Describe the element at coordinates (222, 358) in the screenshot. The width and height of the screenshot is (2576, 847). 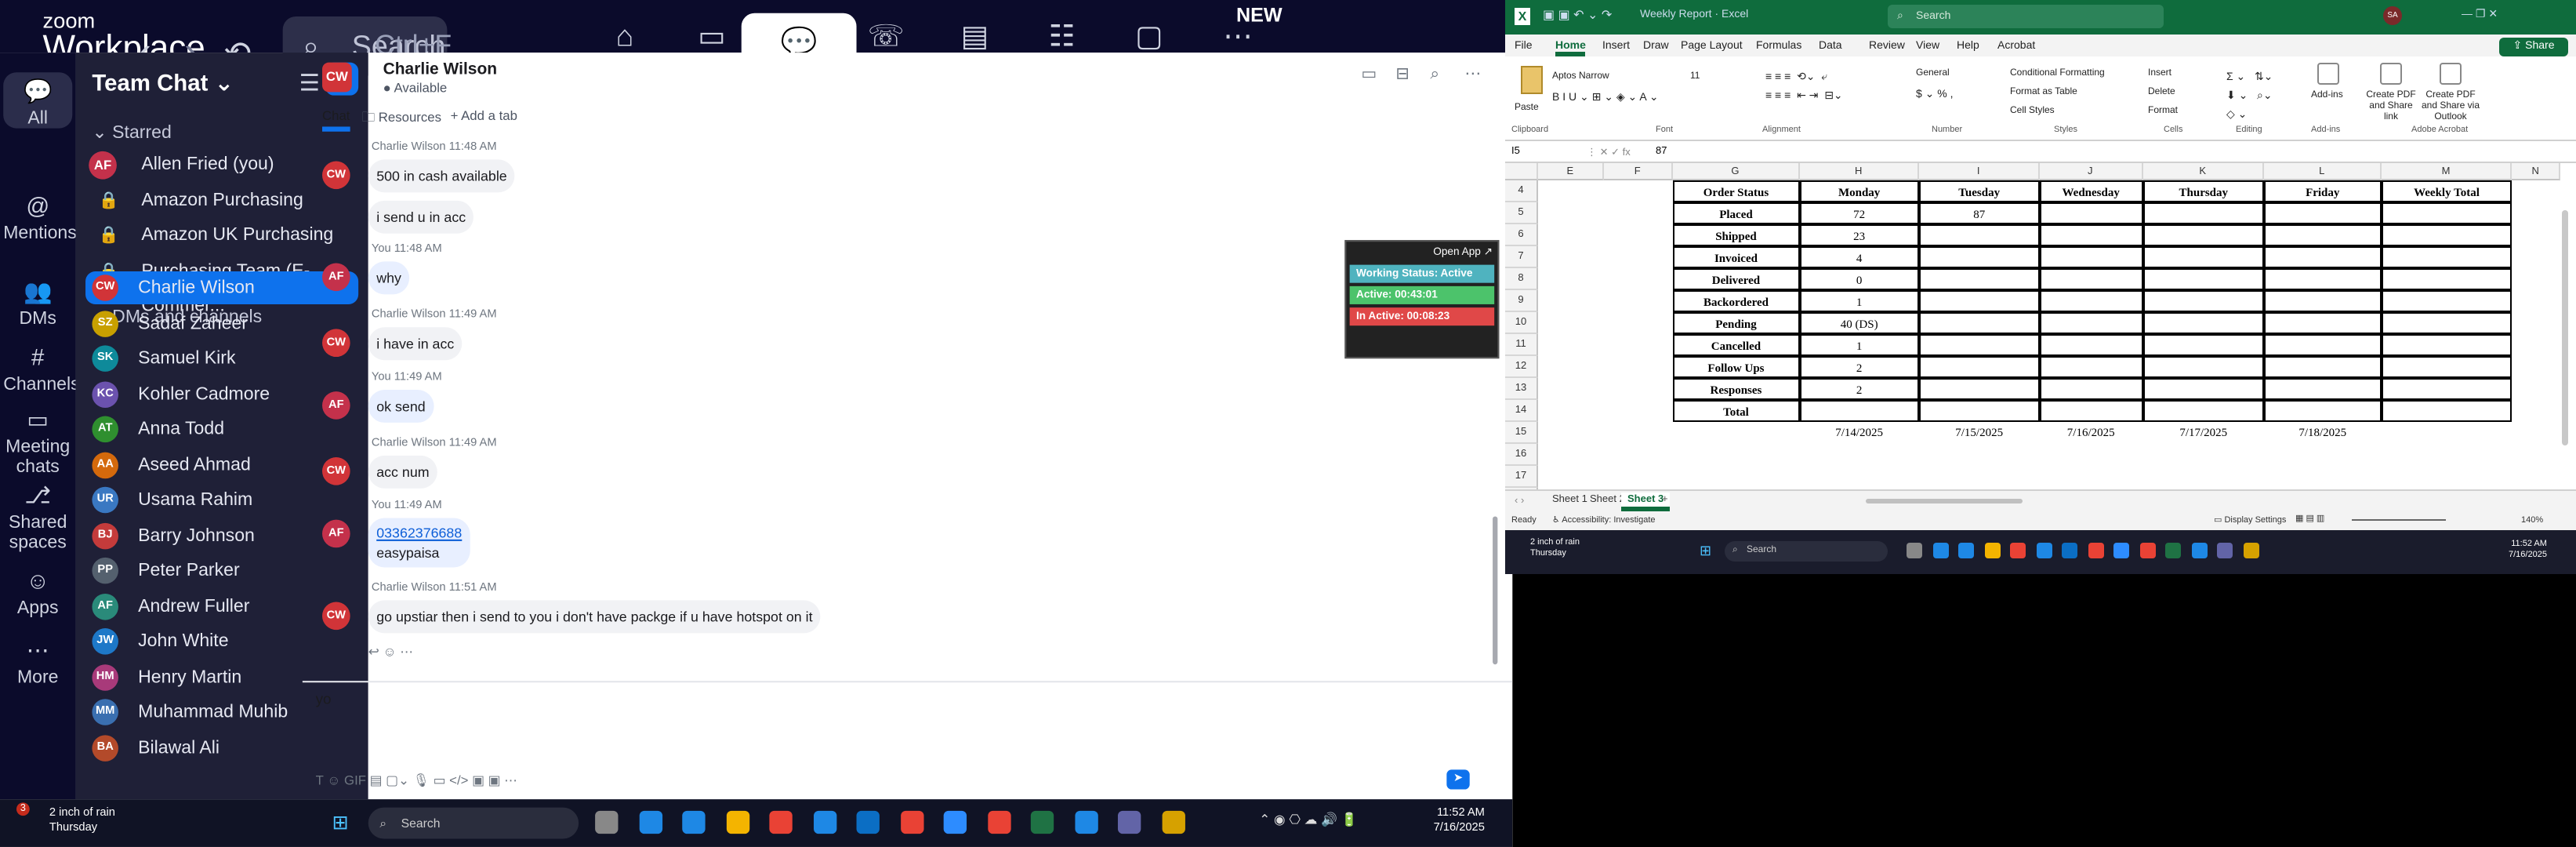
I see `dm-item: SK Samuel Kirk` at that location.